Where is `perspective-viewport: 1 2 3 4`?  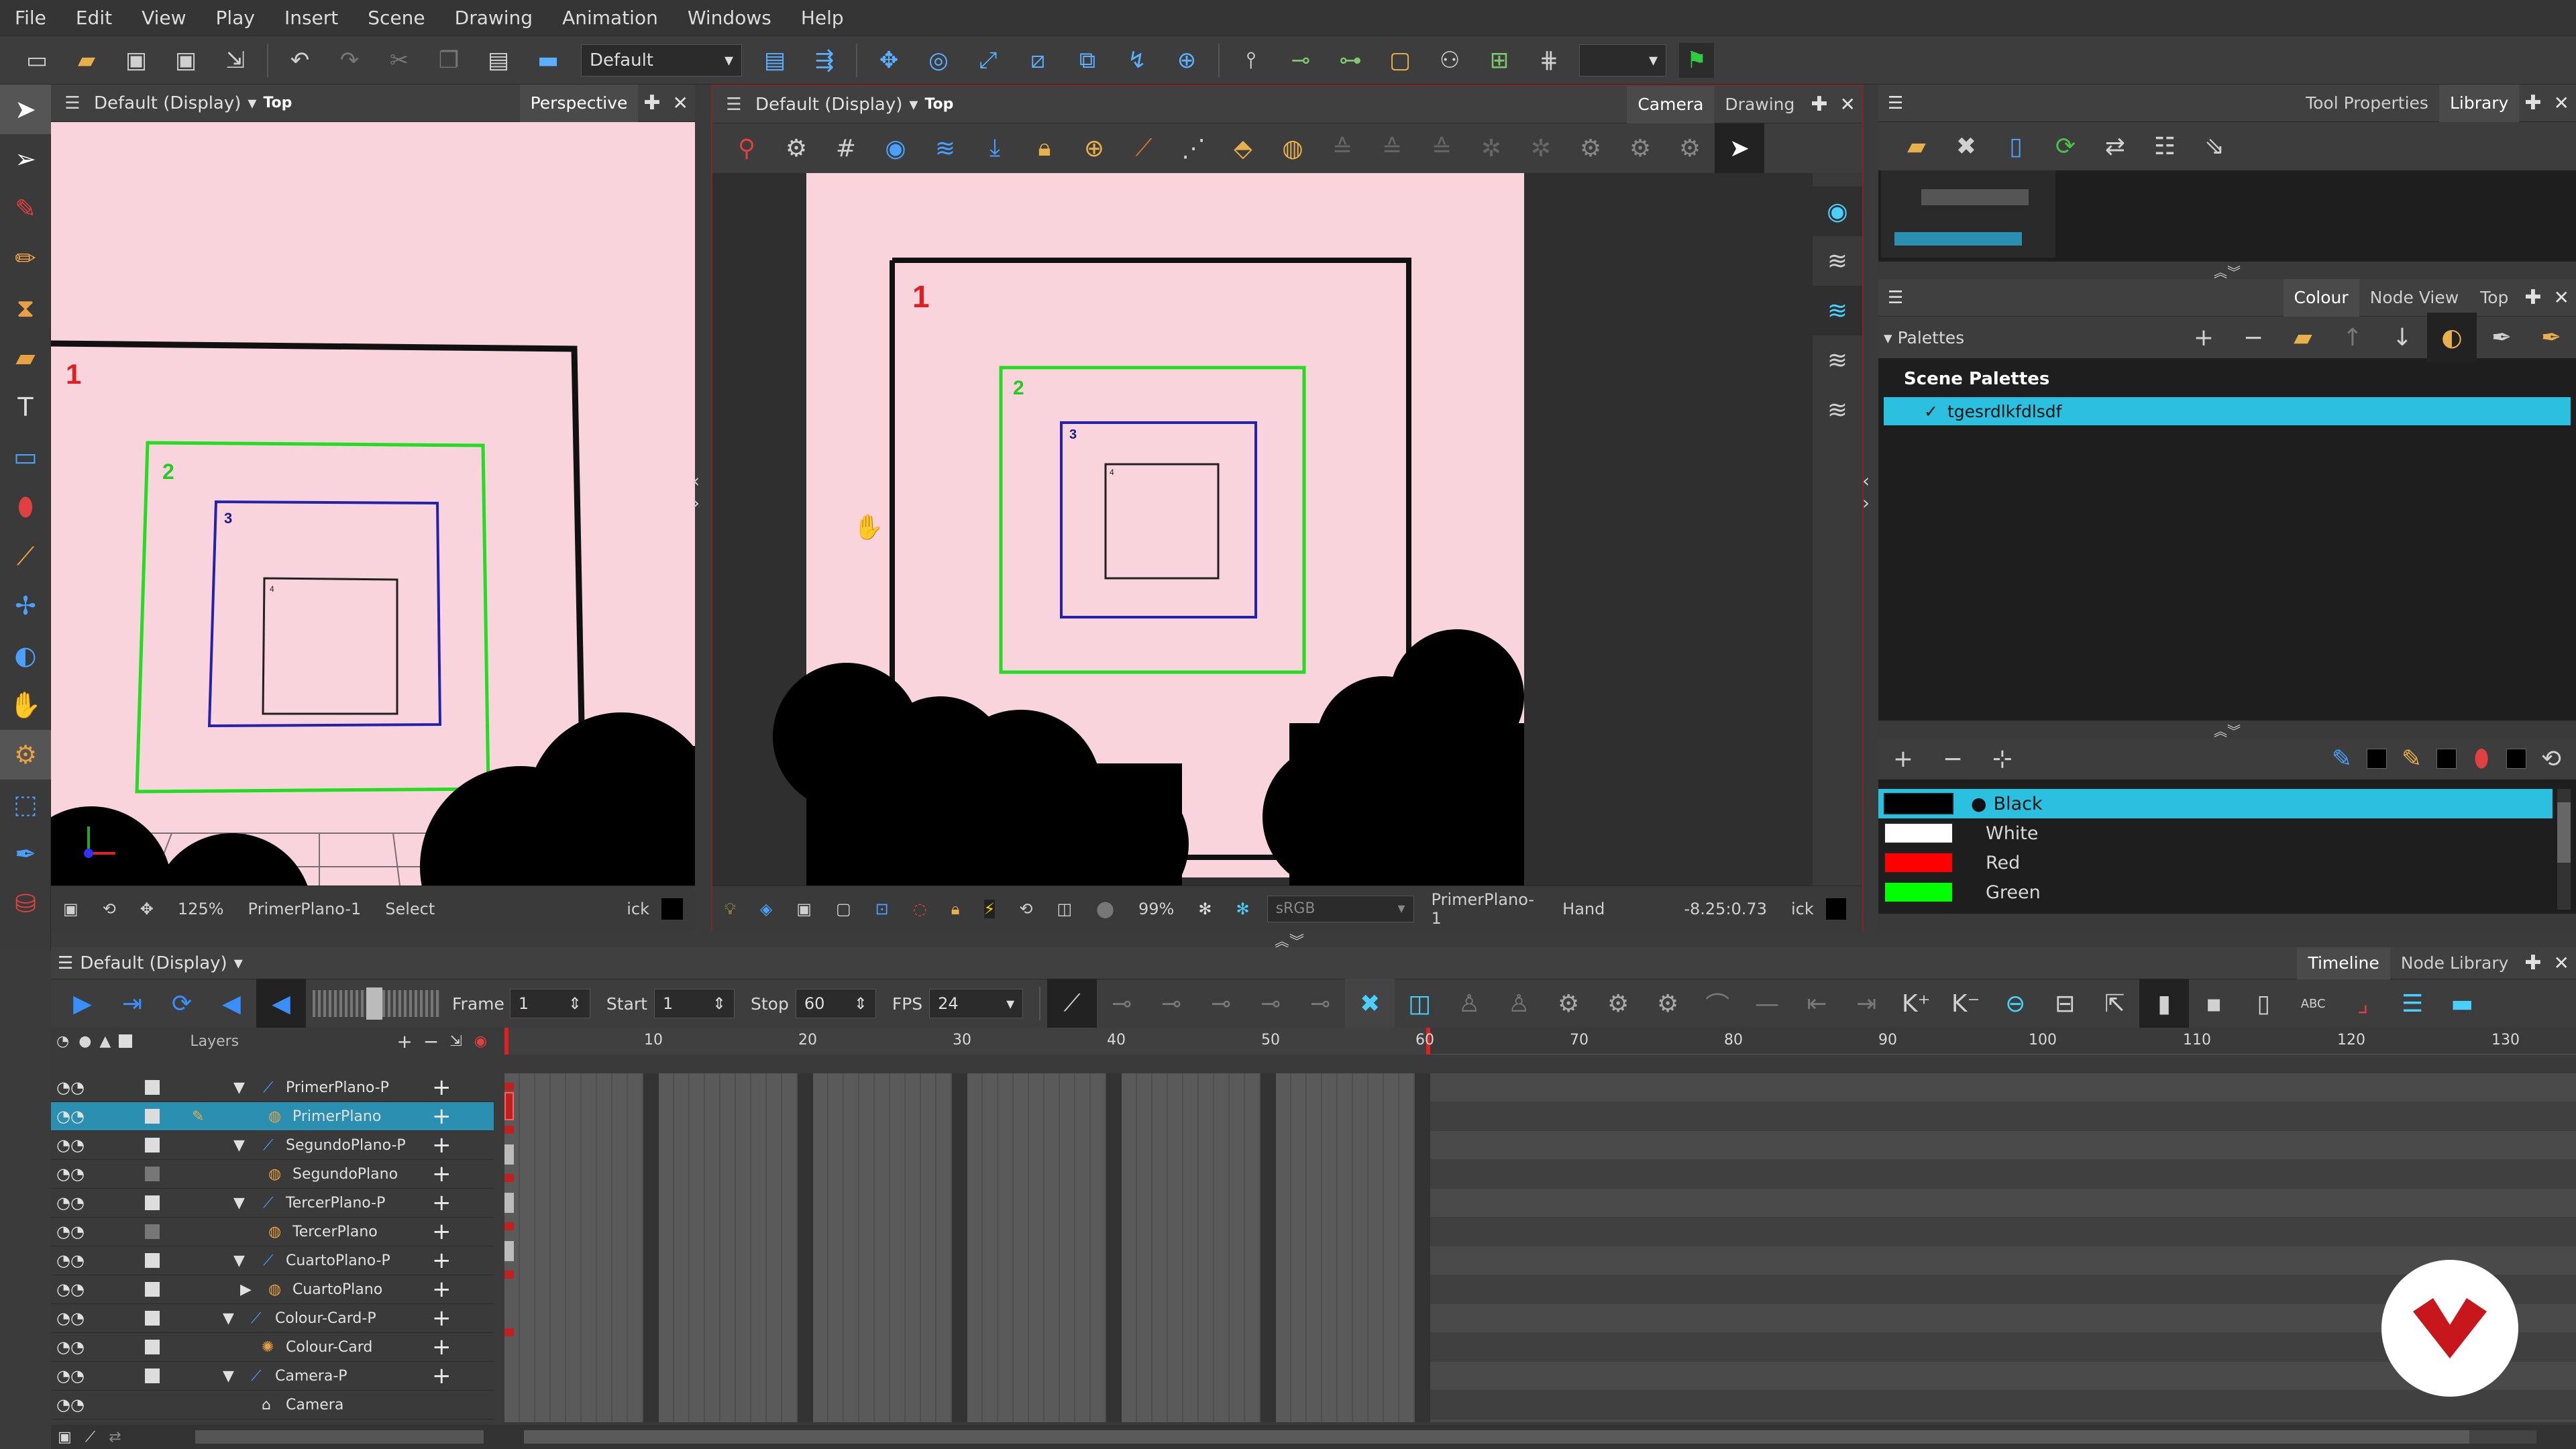 perspective-viewport: 1 2 3 4 is located at coordinates (373, 503).